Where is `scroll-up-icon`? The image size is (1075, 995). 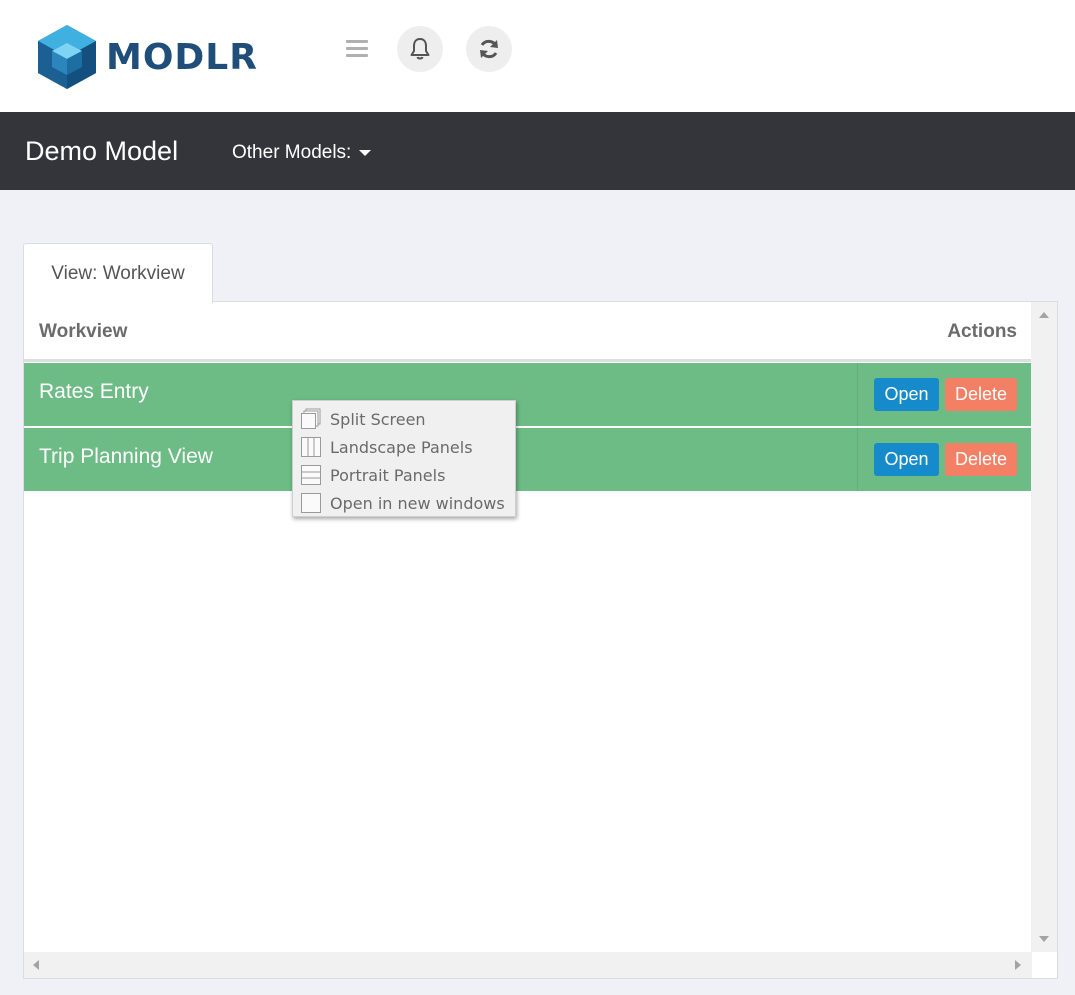 scroll-up-icon is located at coordinates (1044, 315).